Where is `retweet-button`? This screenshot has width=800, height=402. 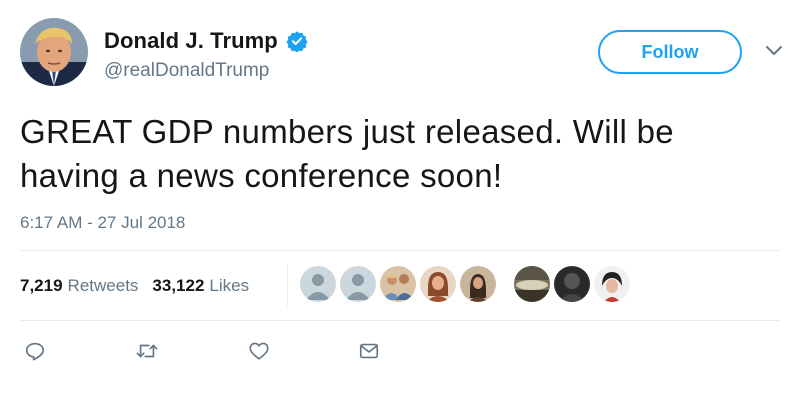
retweet-button is located at coordinates (147, 353).